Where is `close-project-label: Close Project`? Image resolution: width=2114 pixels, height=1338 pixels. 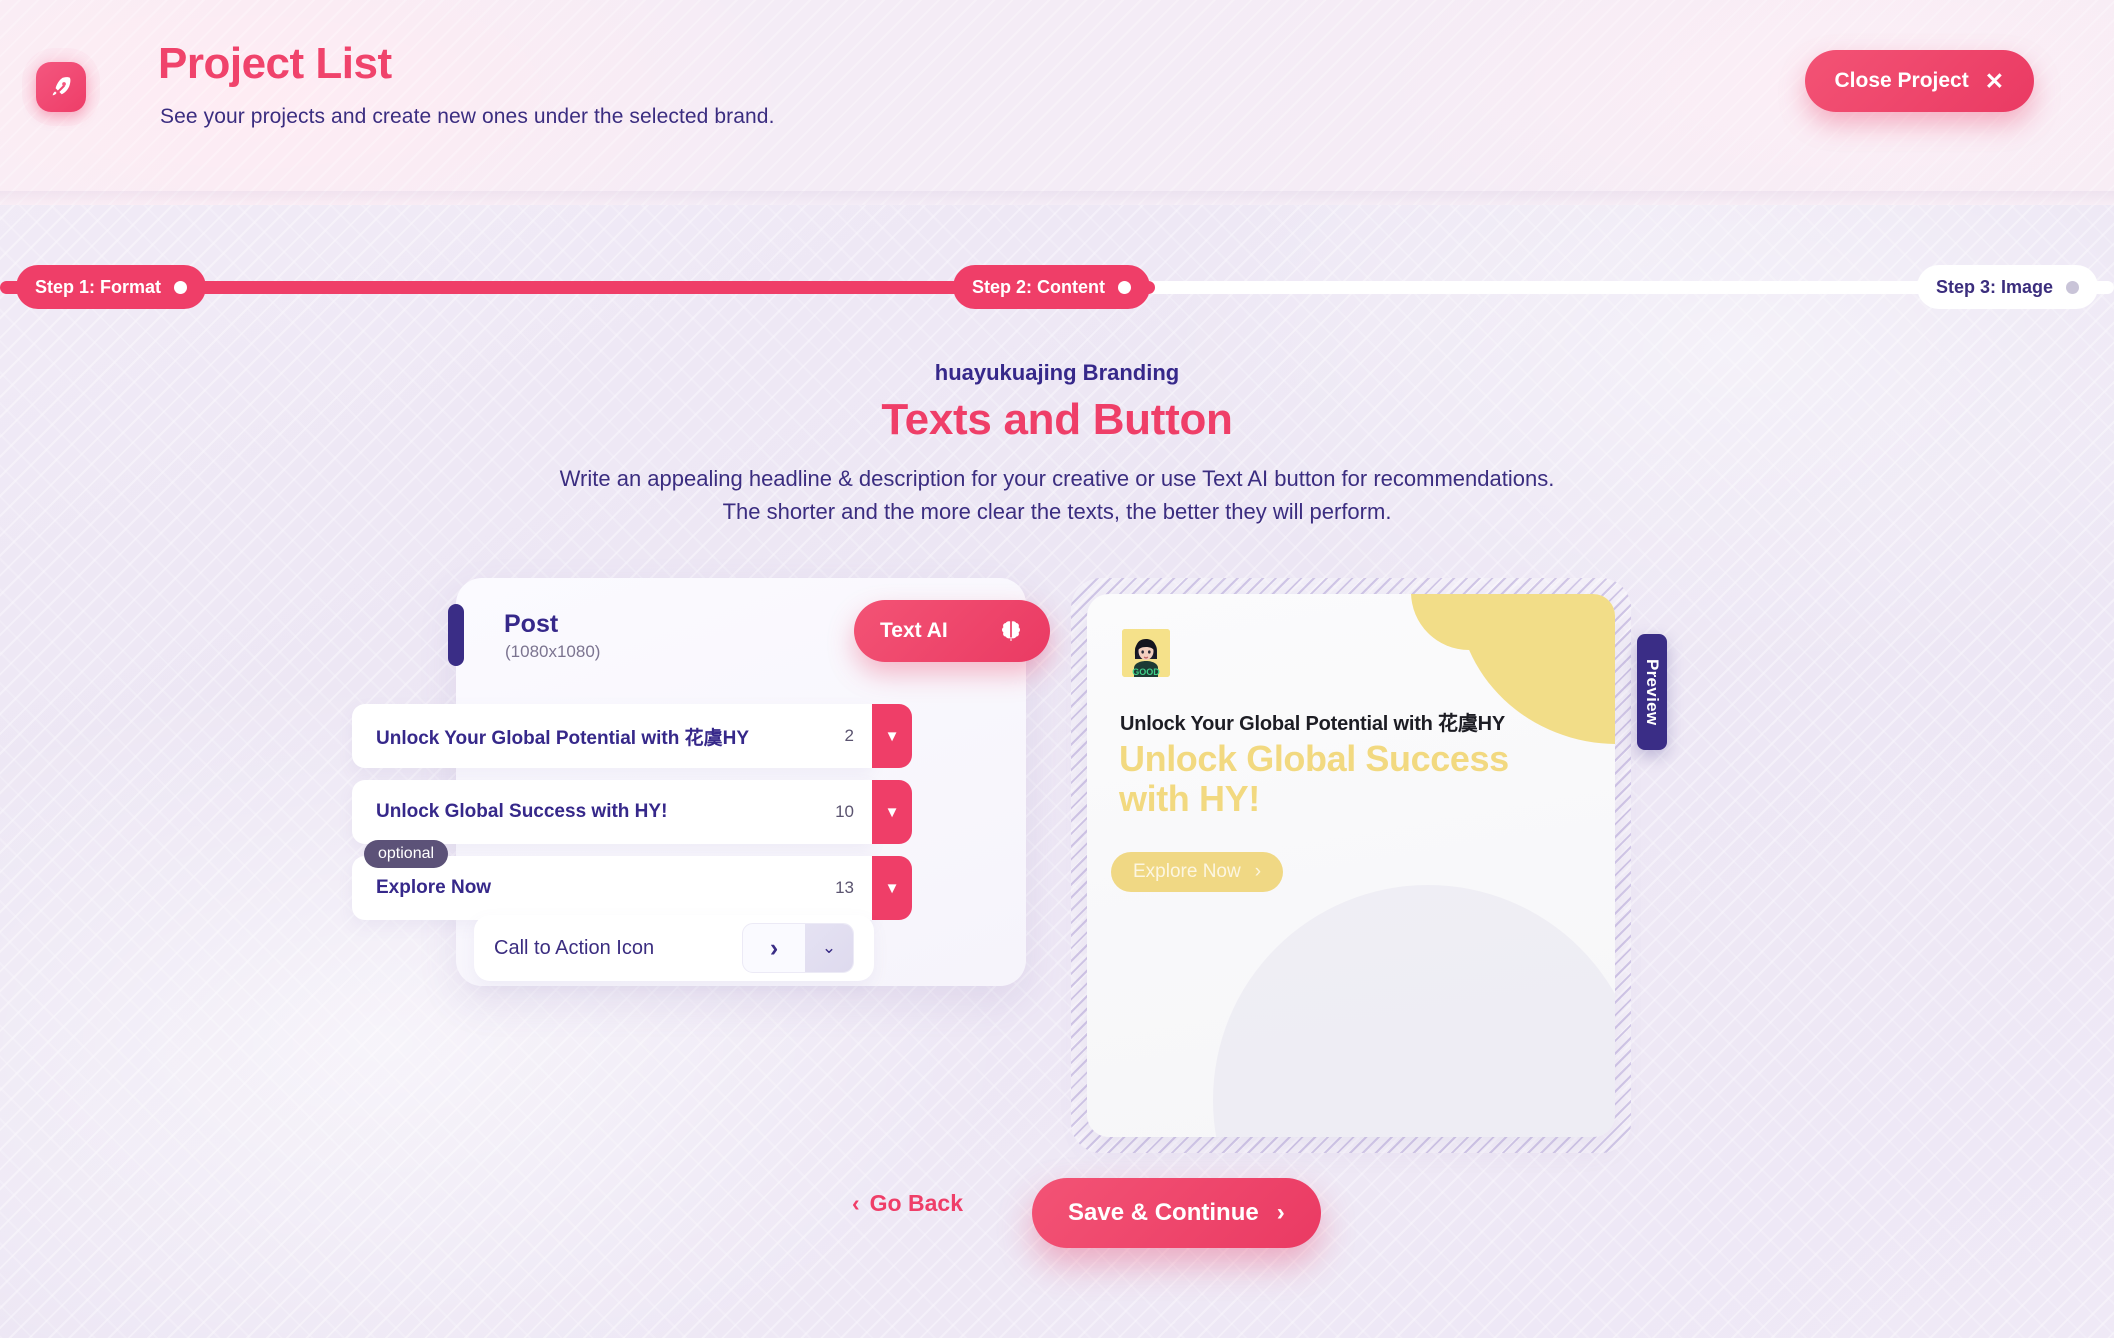
close-project-label: Close Project is located at coordinates (1901, 80).